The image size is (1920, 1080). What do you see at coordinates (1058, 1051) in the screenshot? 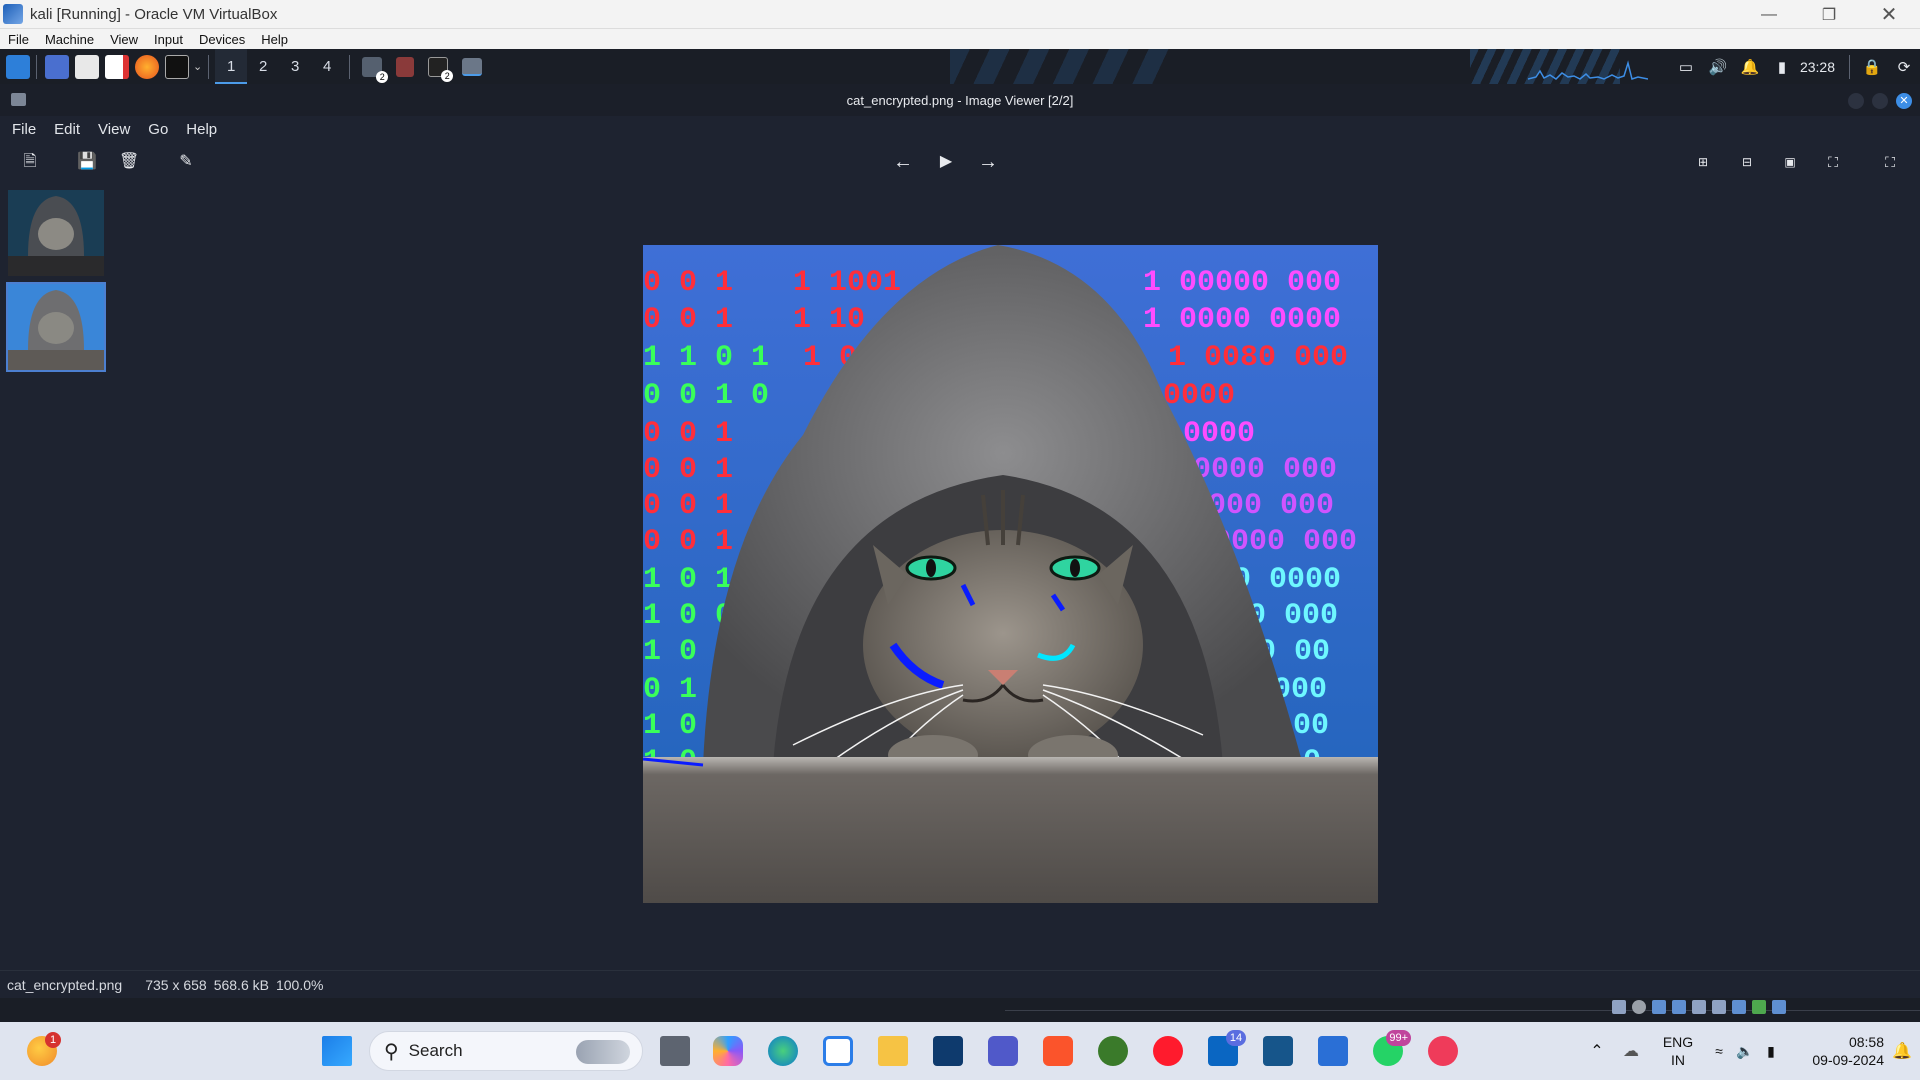
I see `brave-browser-icon` at bounding box center [1058, 1051].